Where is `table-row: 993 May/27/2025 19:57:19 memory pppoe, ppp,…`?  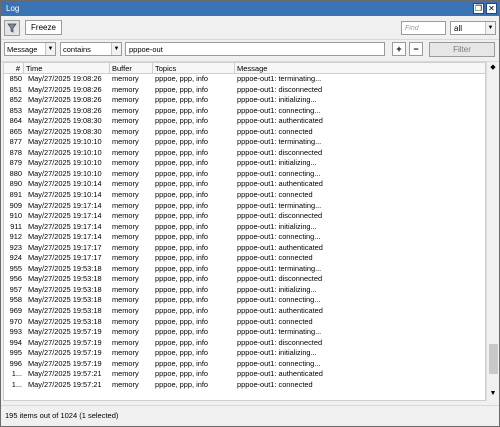
table-row: 993 May/27/2025 19:57:19 memory pppoe, ppp,… is located at coordinates (244, 332).